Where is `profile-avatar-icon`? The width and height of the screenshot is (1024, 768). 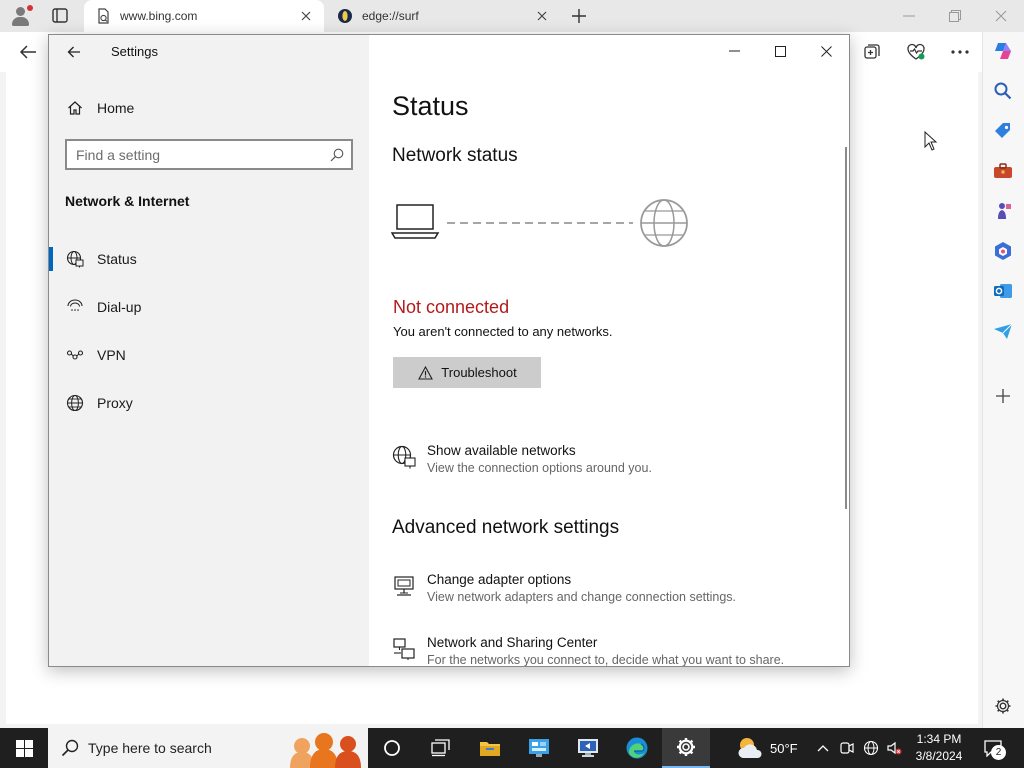
profile-avatar-icon is located at coordinates (21, 16).